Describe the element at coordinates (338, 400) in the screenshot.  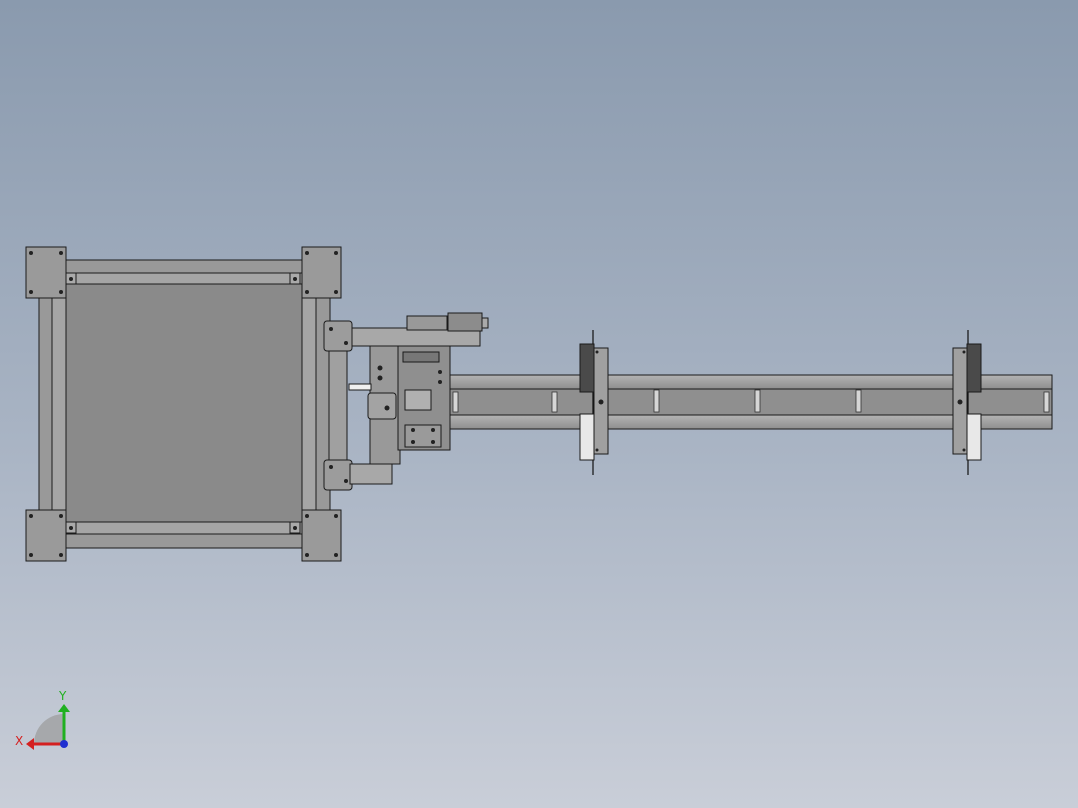
I see `drive-upright` at that location.